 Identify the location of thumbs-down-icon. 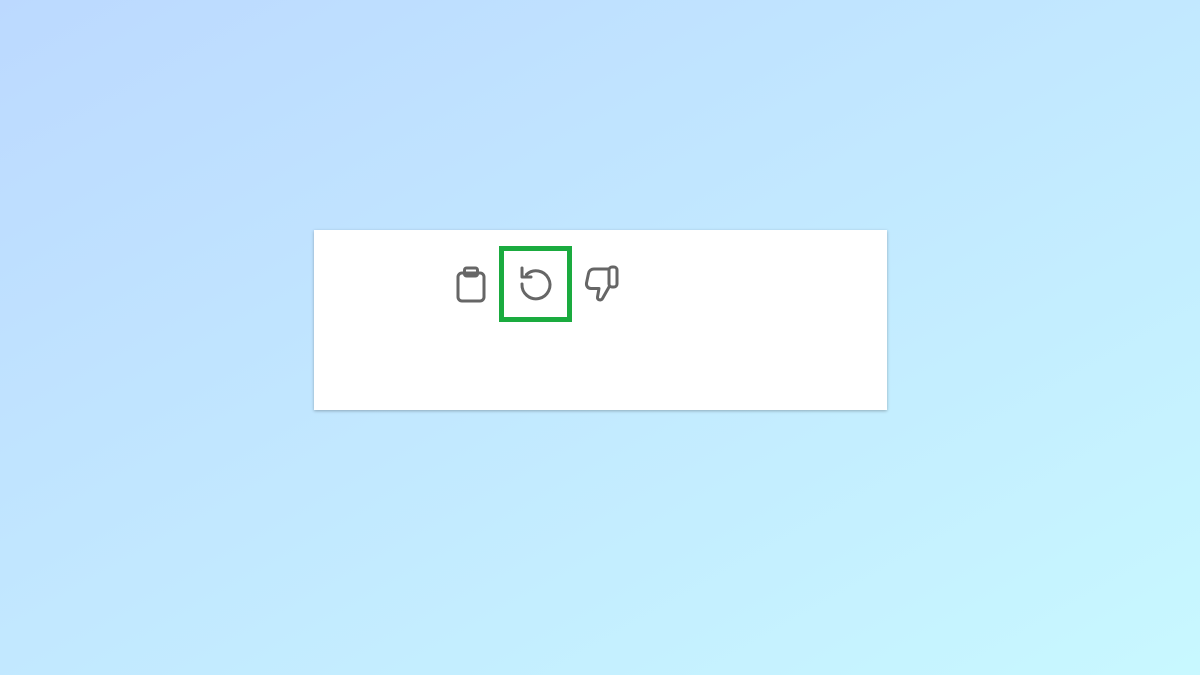
(601, 283).